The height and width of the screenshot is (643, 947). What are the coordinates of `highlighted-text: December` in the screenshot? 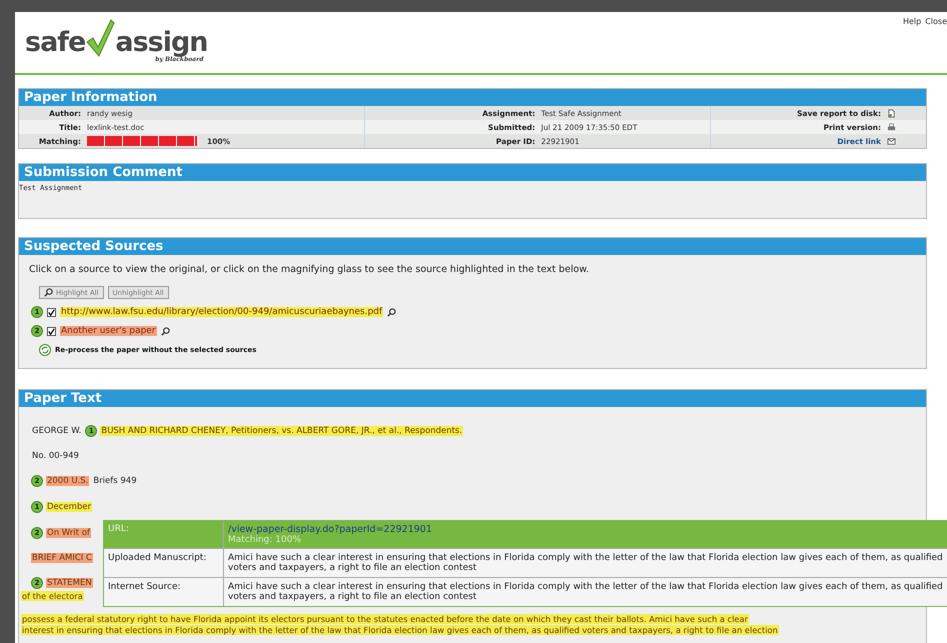 It's located at (69, 507).